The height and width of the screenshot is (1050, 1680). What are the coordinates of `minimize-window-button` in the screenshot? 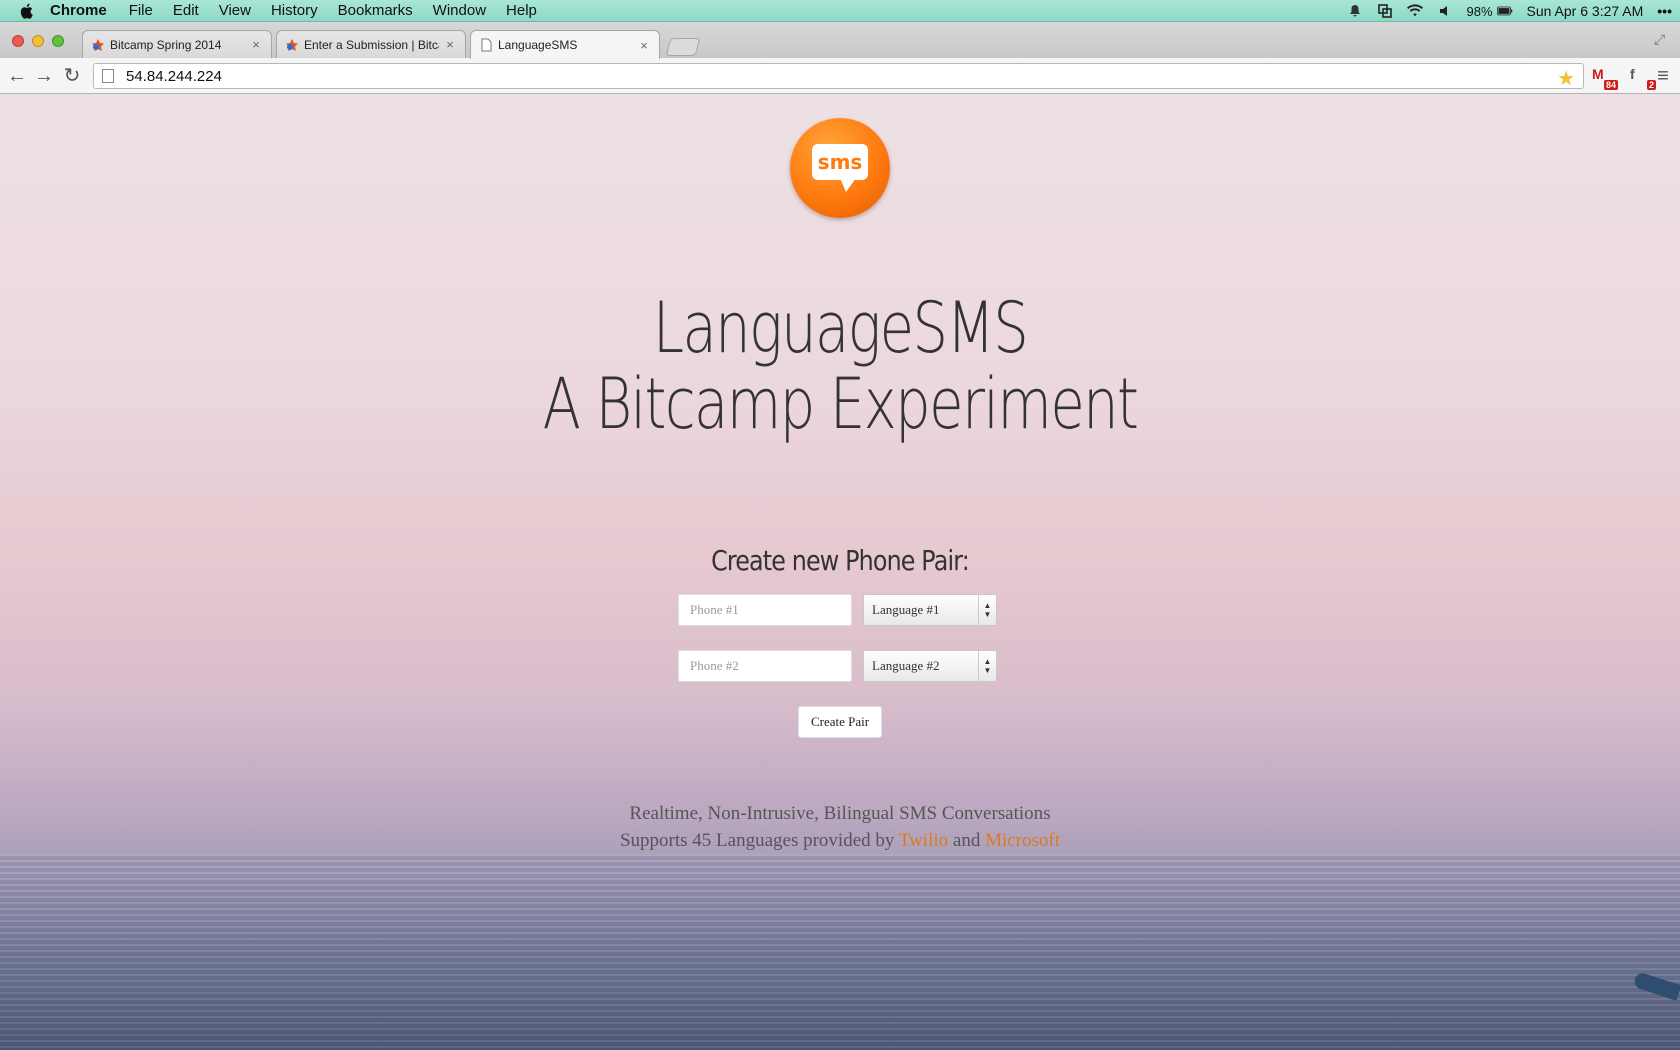 It's located at (38, 41).